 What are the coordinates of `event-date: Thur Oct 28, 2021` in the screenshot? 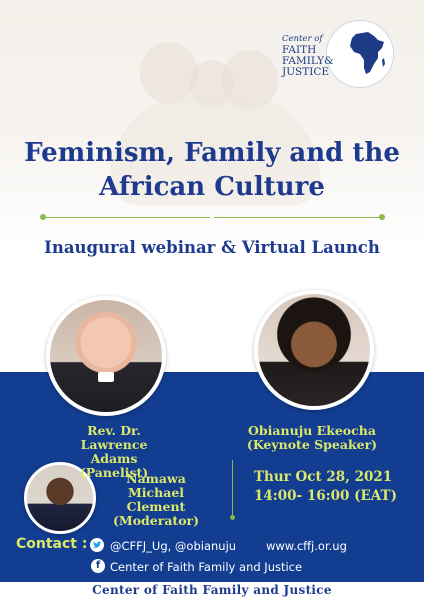 It's located at (323, 477).